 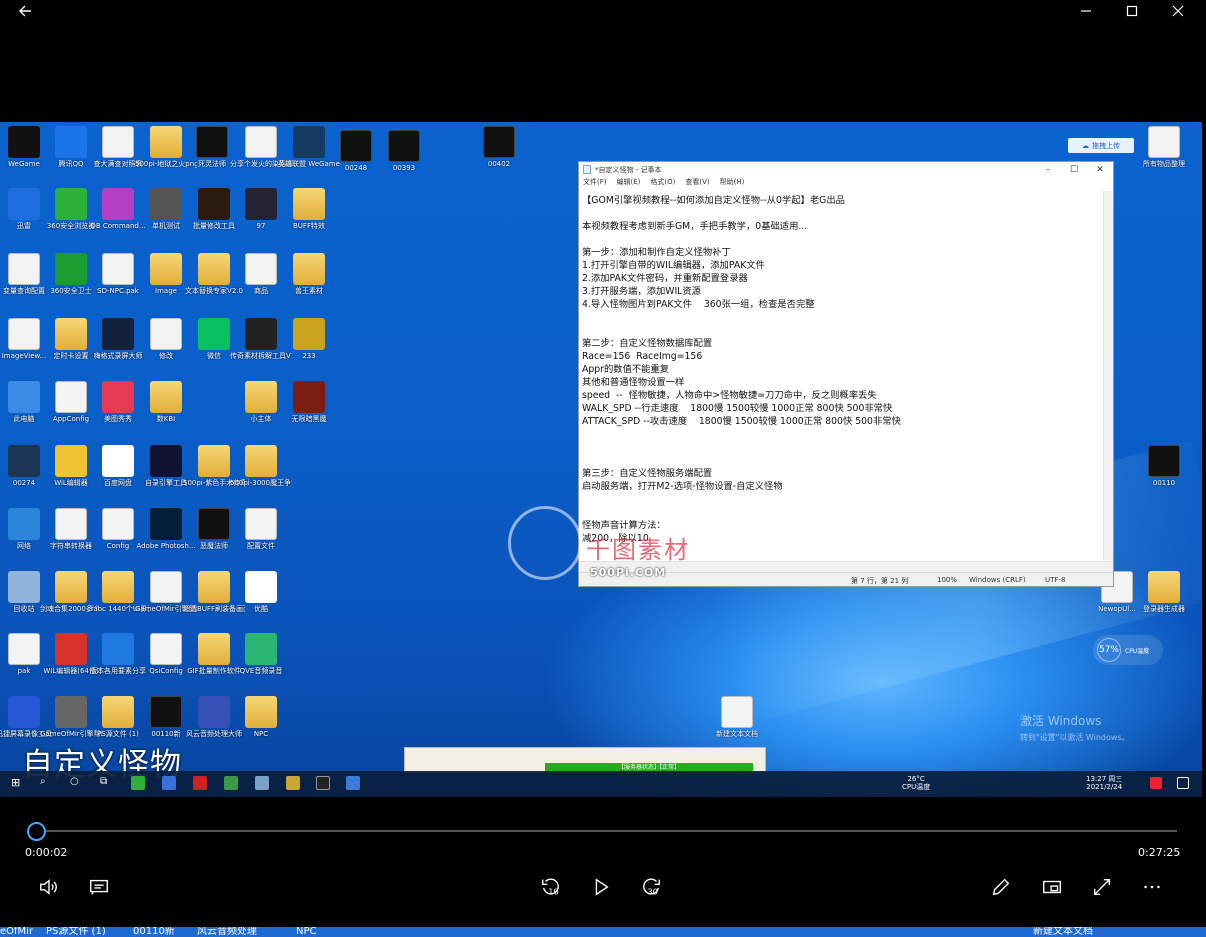 I want to click on desktop-icon: 无限暗黑魔, so click(x=309, y=402).